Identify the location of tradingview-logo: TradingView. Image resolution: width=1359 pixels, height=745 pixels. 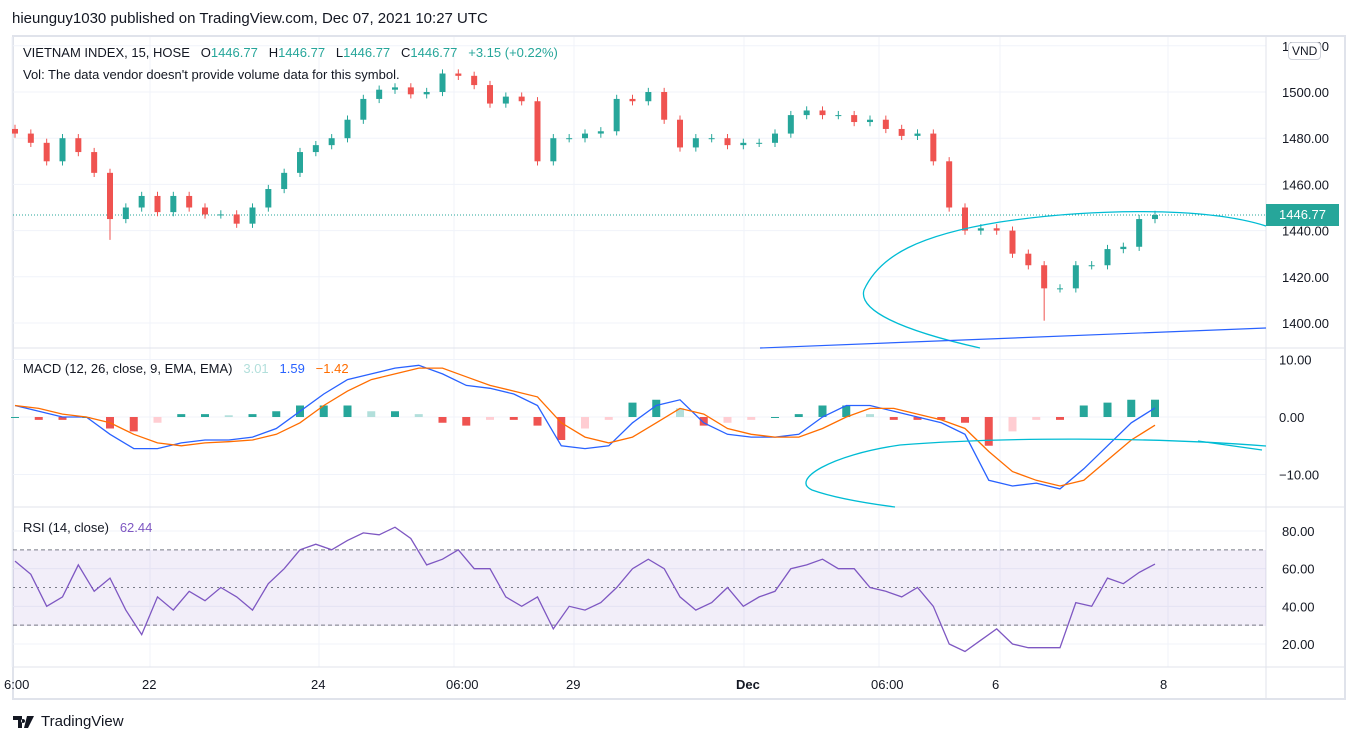
(68, 721).